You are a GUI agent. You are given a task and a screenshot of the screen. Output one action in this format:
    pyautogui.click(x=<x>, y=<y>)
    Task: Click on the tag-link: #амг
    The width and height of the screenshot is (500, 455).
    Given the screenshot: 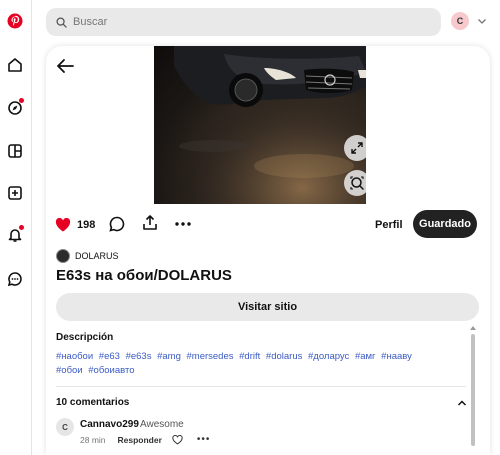 What is the action you would take?
    pyautogui.click(x=365, y=356)
    